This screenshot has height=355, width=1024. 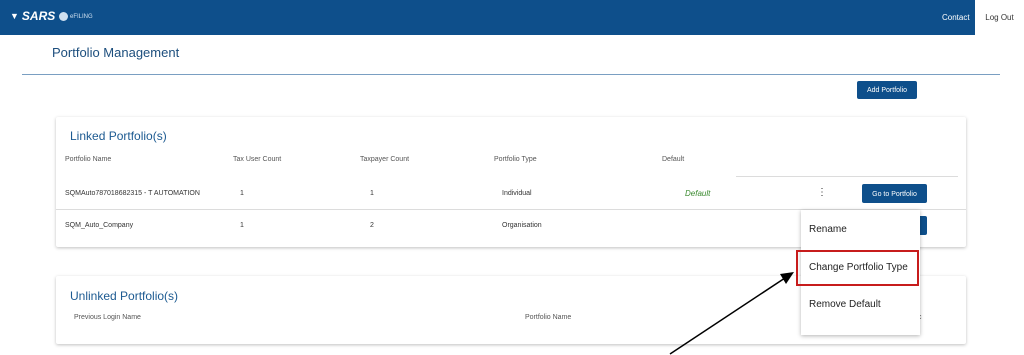 What do you see at coordinates (515, 159) in the screenshot?
I see `column-header-portfolio-type: Portfolio Type` at bounding box center [515, 159].